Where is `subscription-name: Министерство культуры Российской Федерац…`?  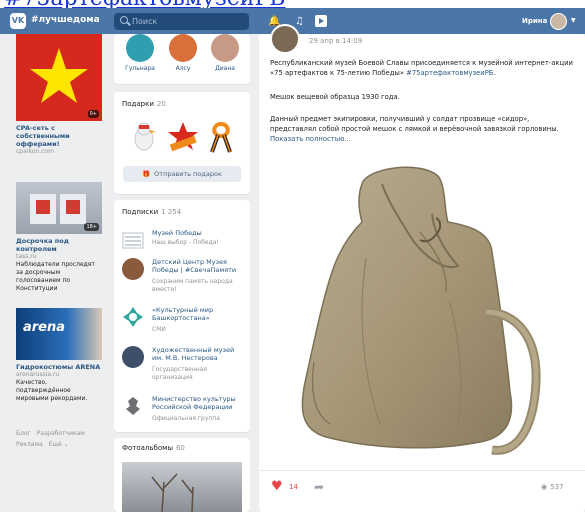 subscription-name: Министерство культуры Российской Федерац… is located at coordinates (199, 403).